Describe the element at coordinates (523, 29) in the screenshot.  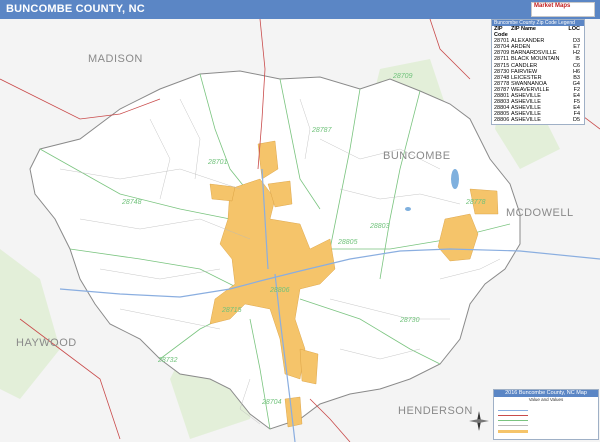
I see `legend-col-name: ZIP Name` at that location.